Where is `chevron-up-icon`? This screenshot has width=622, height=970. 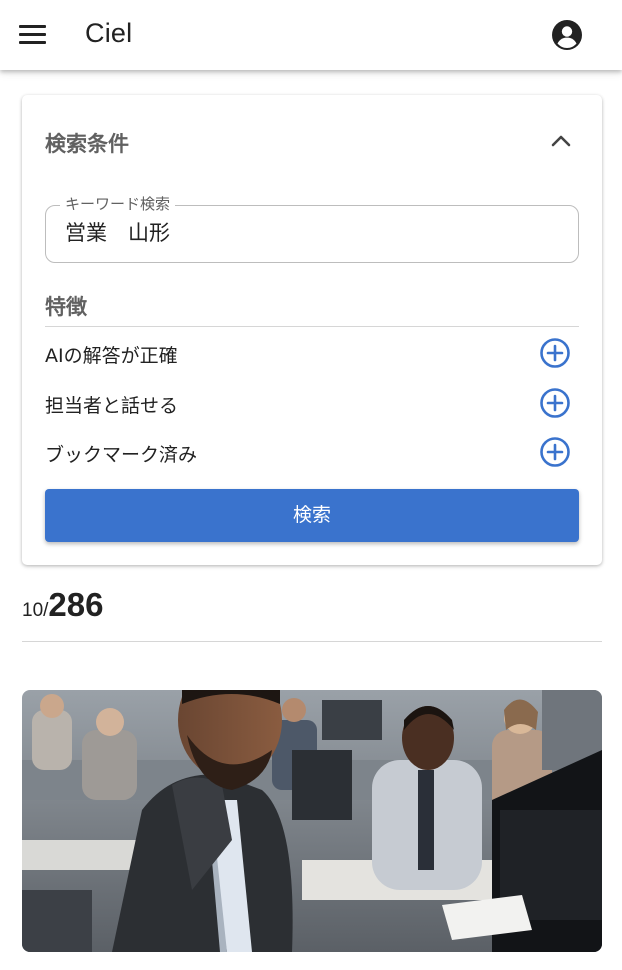 chevron-up-icon is located at coordinates (561, 141).